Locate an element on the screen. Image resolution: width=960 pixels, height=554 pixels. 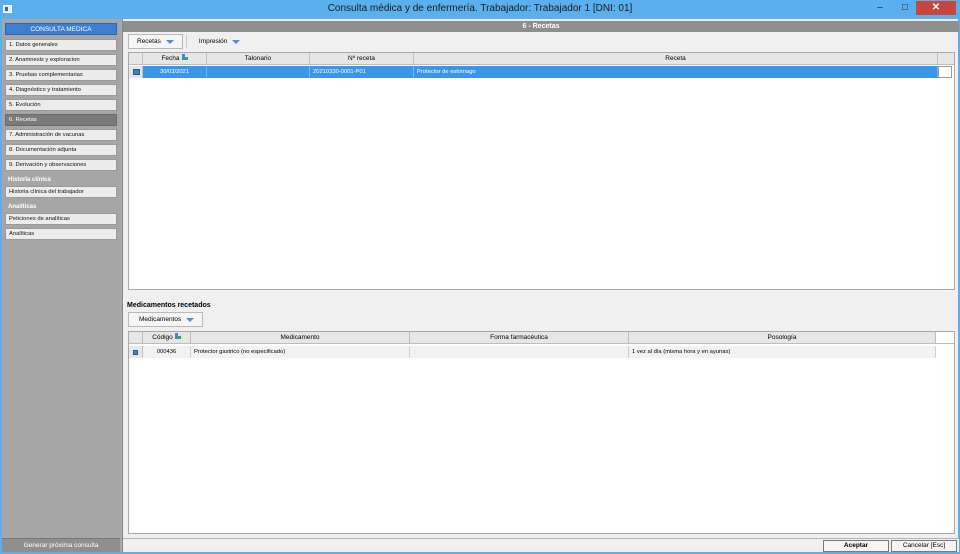
section-title: 6 - Recetas is located at coordinates (541, 26).